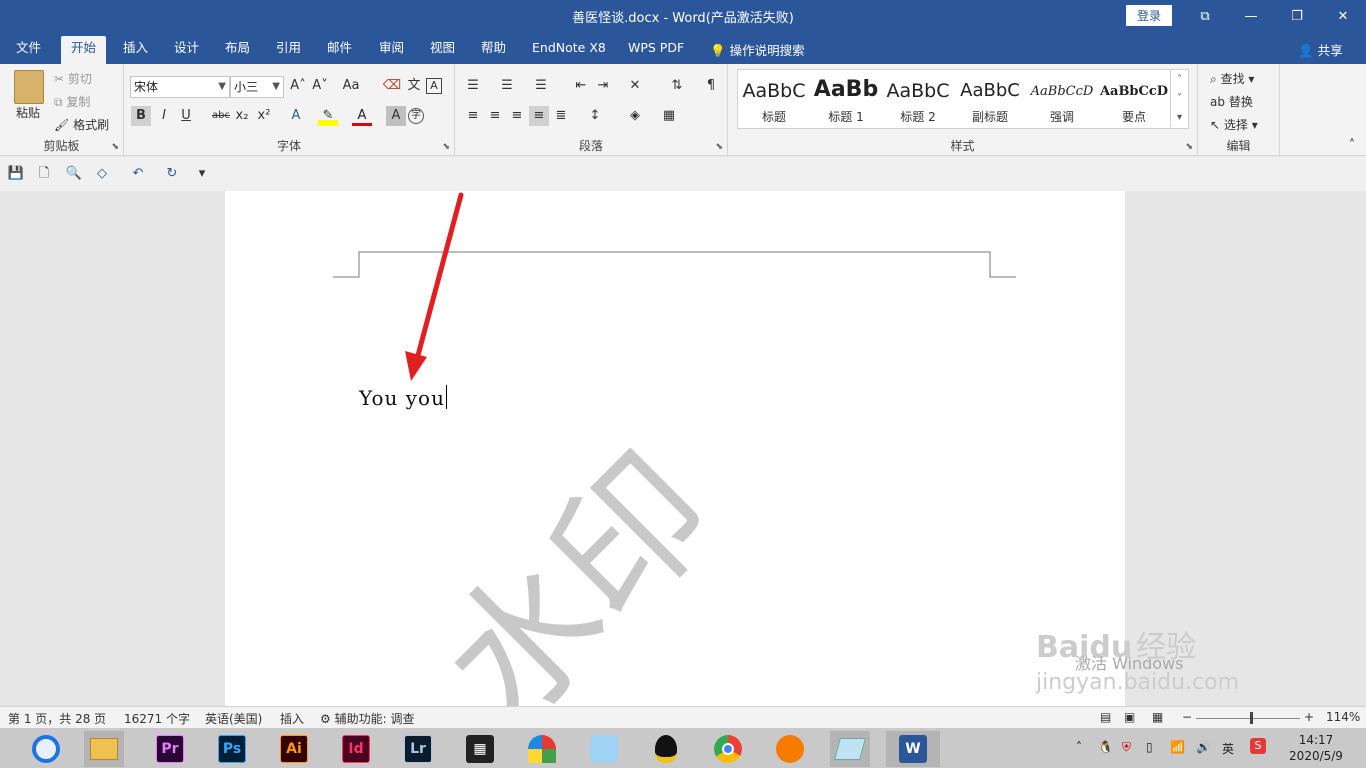 The width and height of the screenshot is (1366, 768). What do you see at coordinates (418, 749) in the screenshot?
I see `taskbar-lightroom: Lr` at bounding box center [418, 749].